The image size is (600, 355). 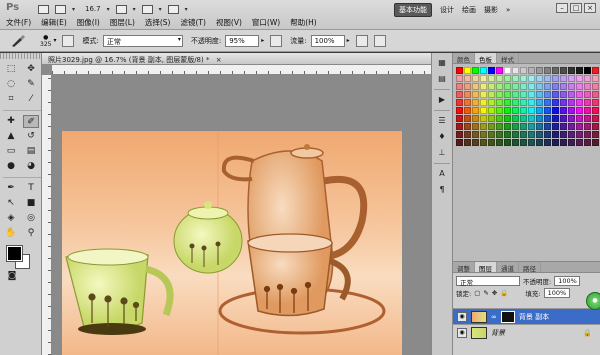 What do you see at coordinates (593, 301) in the screenshot?
I see `network-status-icon: ●` at bounding box center [593, 301].